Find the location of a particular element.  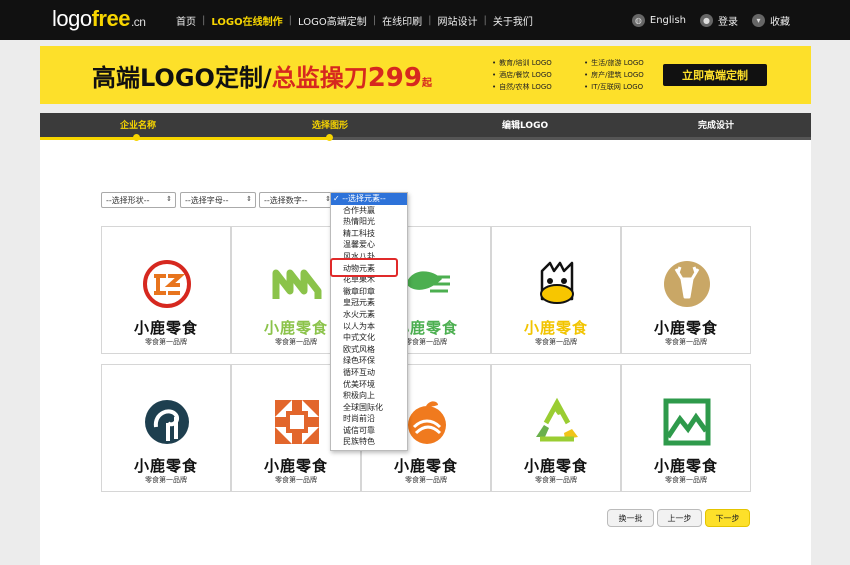

shape-select: --选择形状-- ⇕ is located at coordinates (138, 200).